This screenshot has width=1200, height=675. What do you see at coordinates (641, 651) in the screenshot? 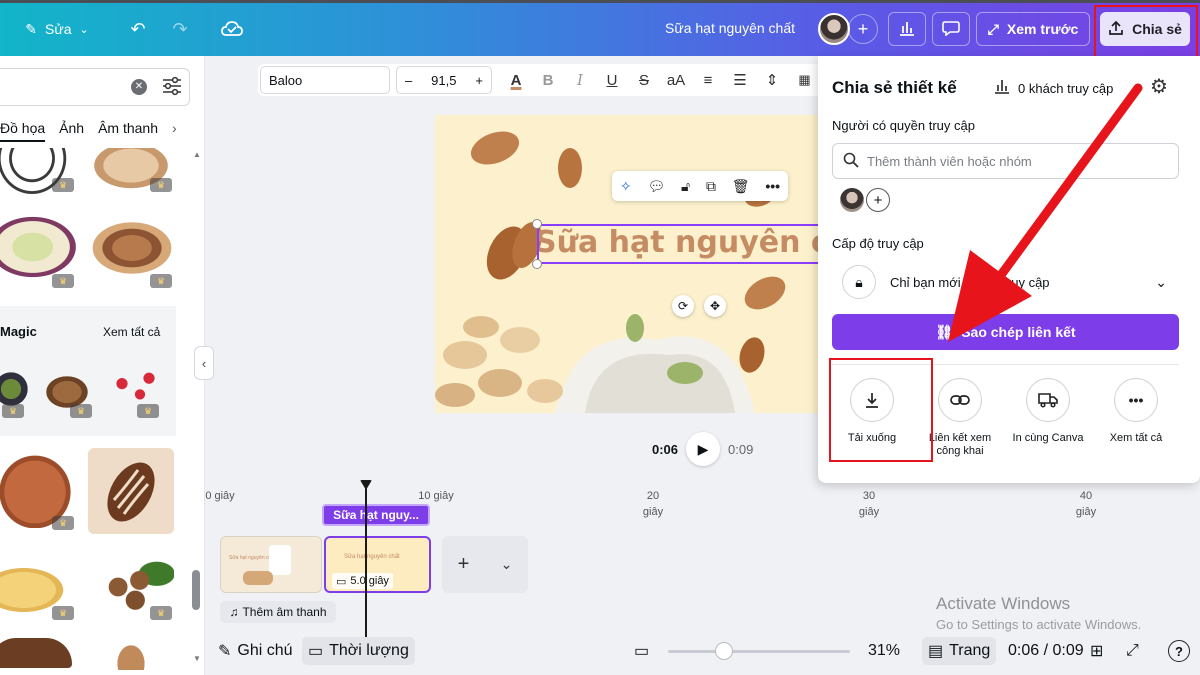
I see `page-view-icon: ▭` at bounding box center [641, 651].